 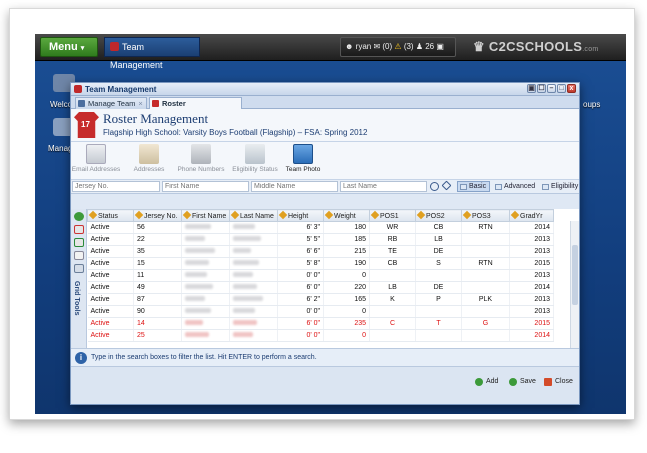 I want to click on maximize-icon: □, so click(x=561, y=88).